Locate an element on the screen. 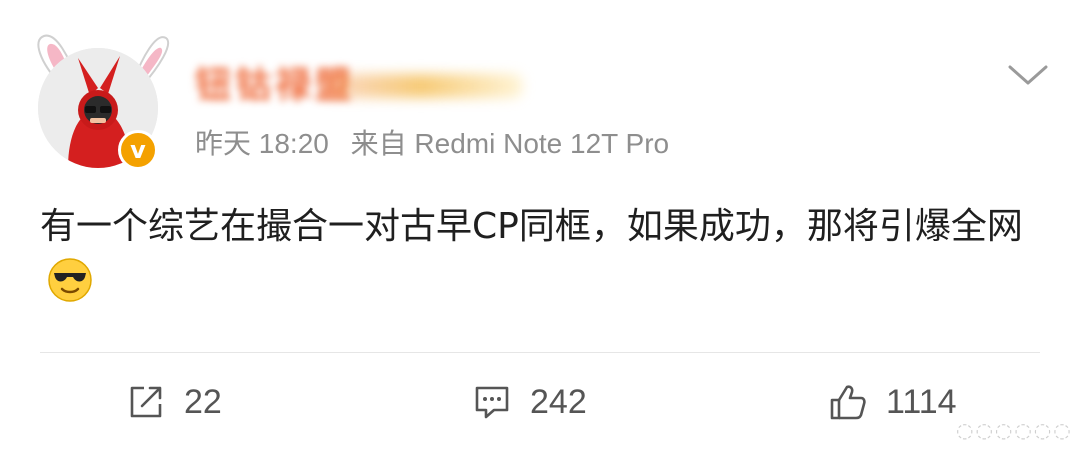 Image resolution: width=1080 pixels, height=456 pixels. watermark: ◌◌◌◌◌◌ is located at coordinates (1014, 430).